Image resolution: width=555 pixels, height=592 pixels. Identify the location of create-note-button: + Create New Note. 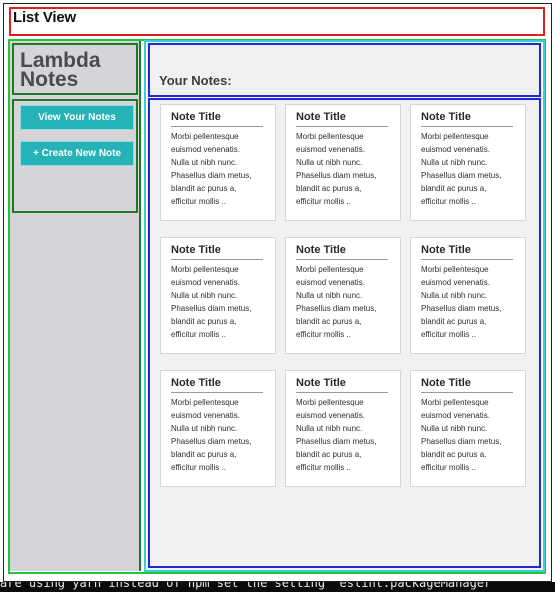
(77, 153).